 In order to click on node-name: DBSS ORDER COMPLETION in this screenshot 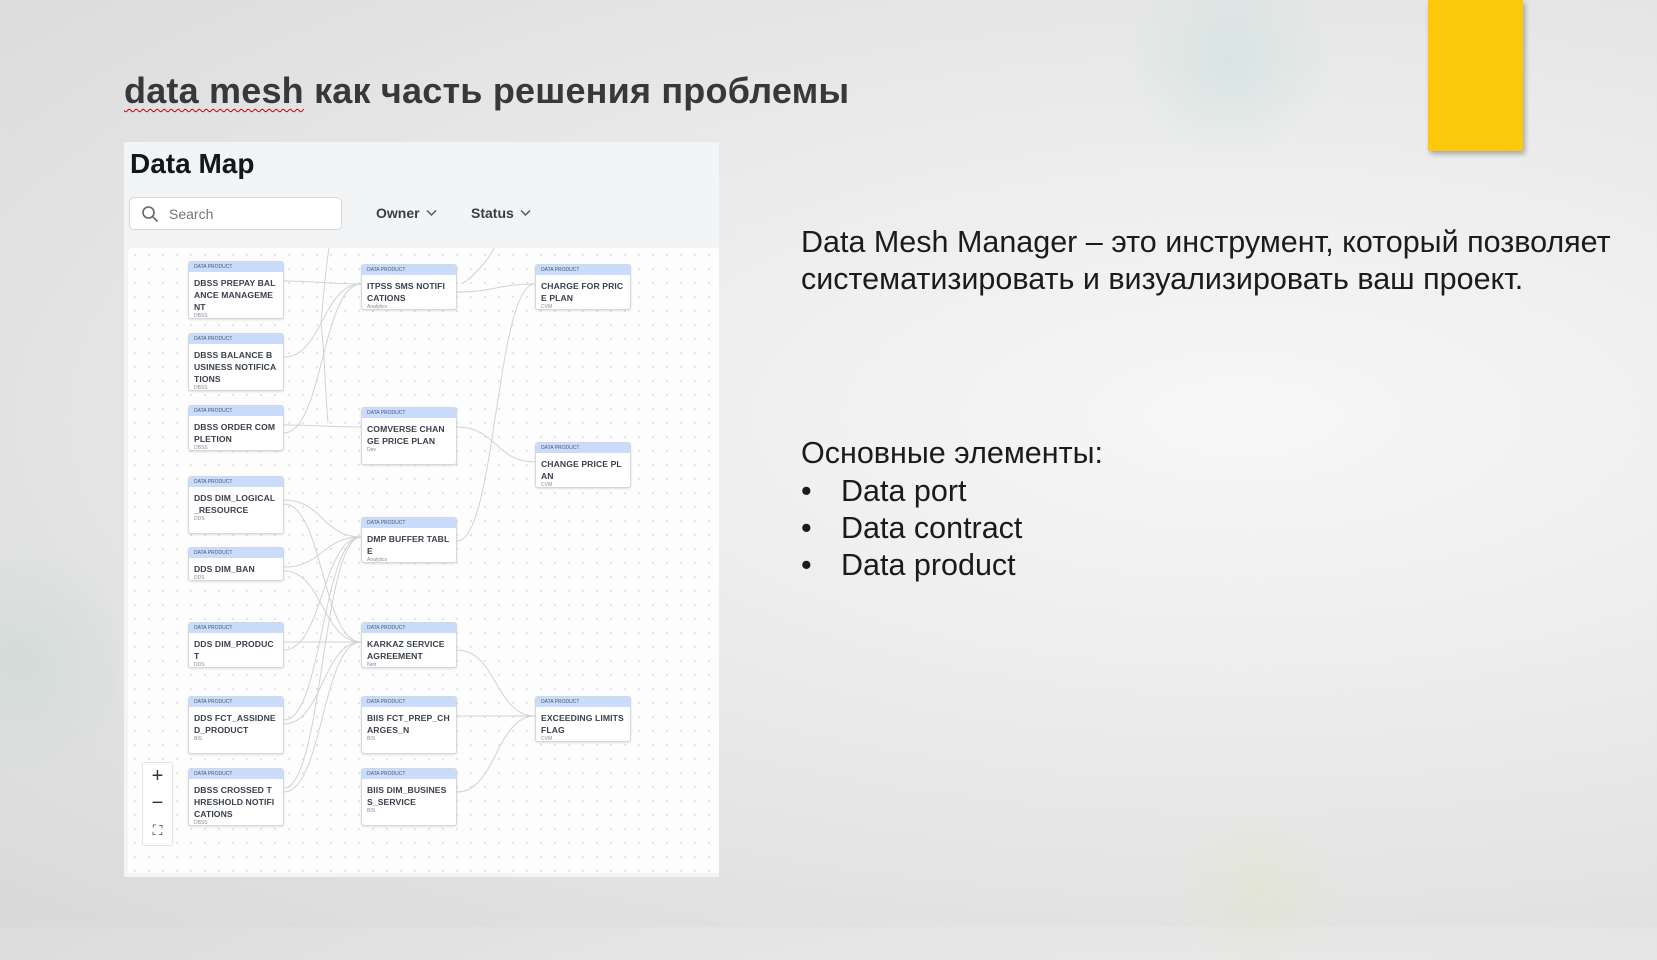, I will do `click(235, 433)`.